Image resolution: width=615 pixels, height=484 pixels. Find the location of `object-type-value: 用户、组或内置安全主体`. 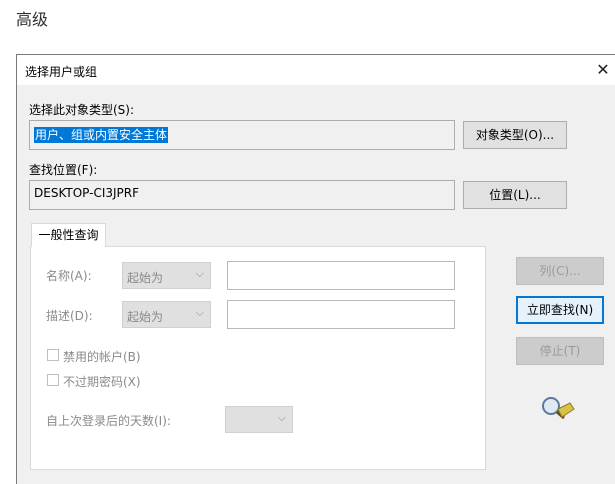

object-type-value: 用户、组或内置安全主体 is located at coordinates (101, 135).